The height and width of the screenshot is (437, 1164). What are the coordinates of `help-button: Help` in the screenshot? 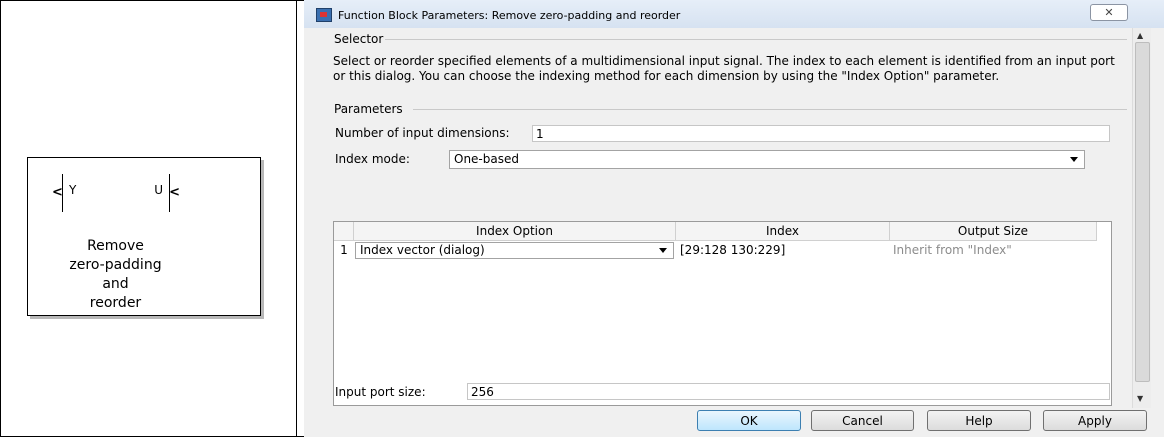 It's located at (979, 420).